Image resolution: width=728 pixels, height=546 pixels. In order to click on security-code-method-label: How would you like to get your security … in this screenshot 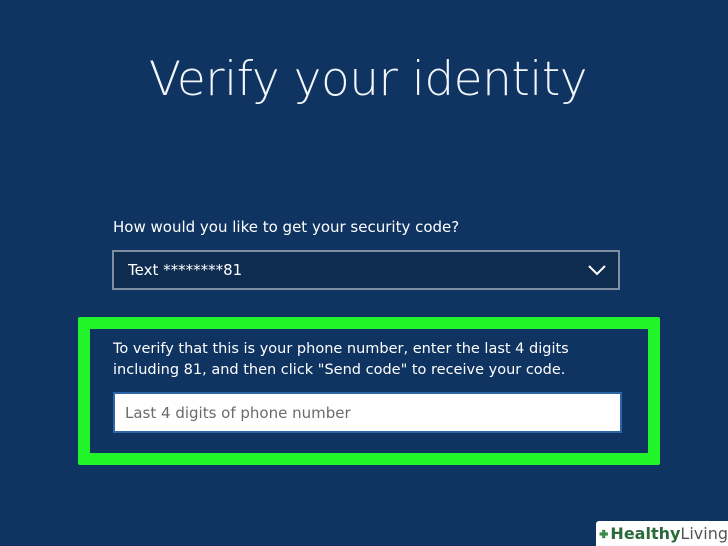, I will do `click(286, 227)`.